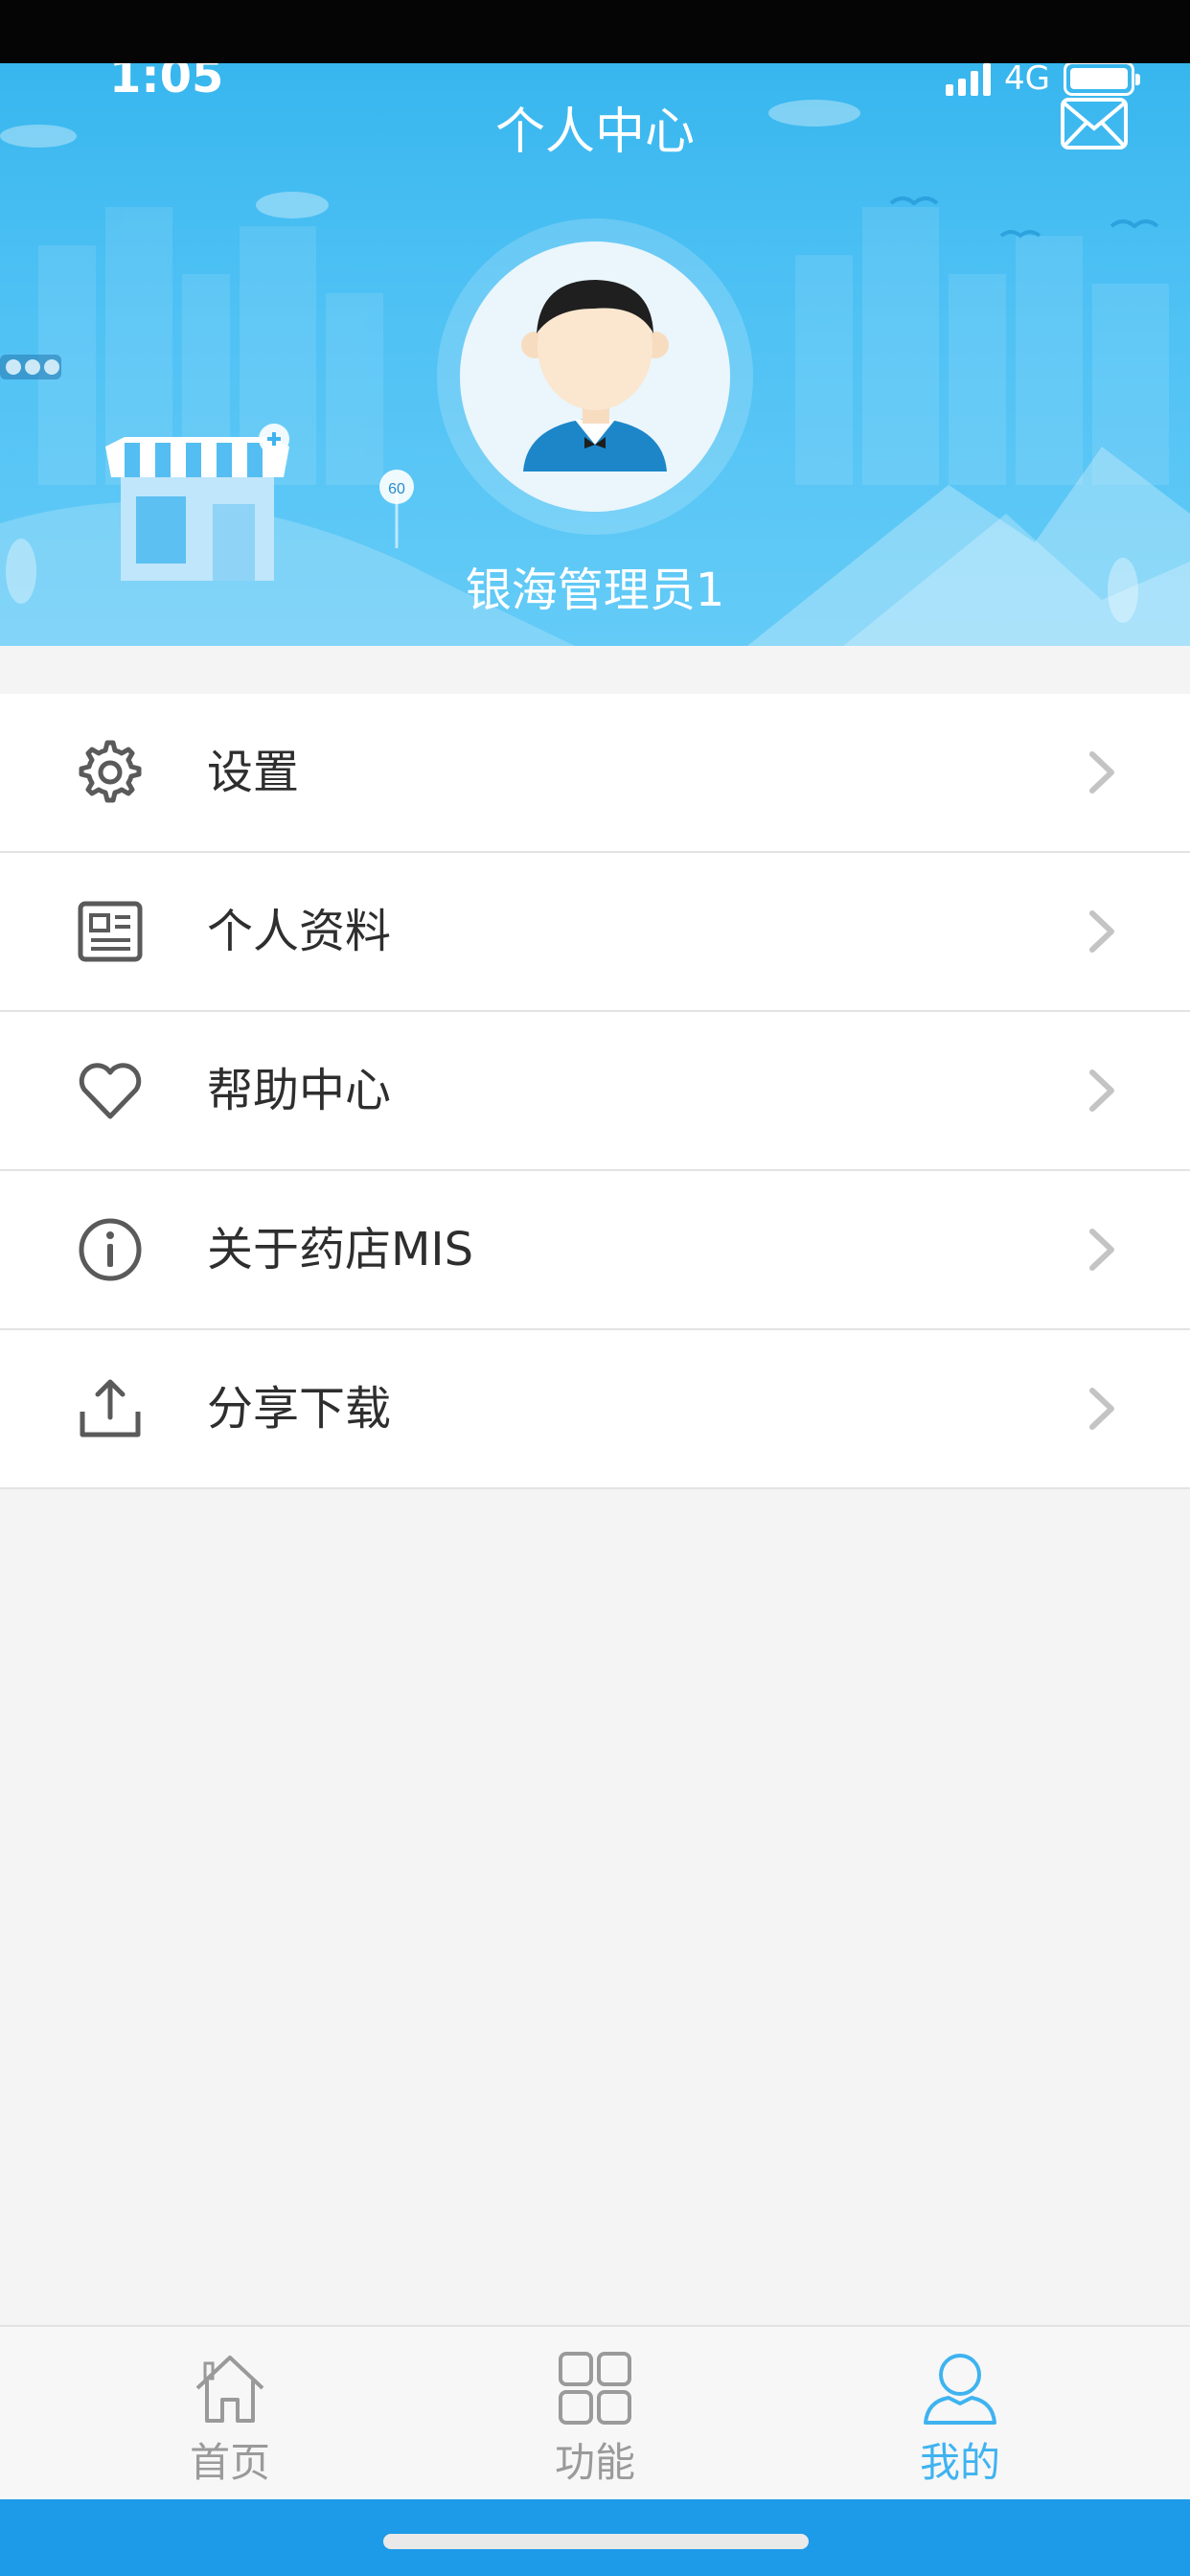 The height and width of the screenshot is (2576, 1190). Describe the element at coordinates (230, 2463) in the screenshot. I see `tab-label: 首页` at that location.